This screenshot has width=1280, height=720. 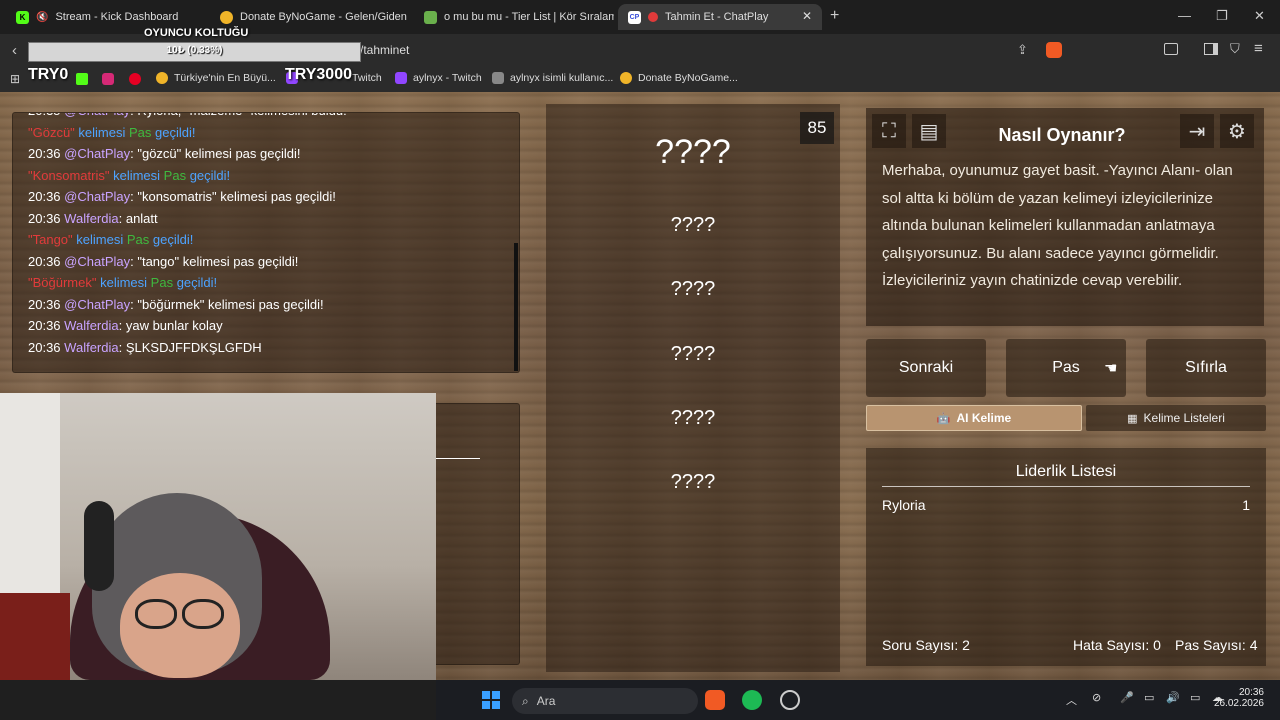 What do you see at coordinates (447, 78) in the screenshot?
I see `bookmark-label: aylnyx - Twitch` at bounding box center [447, 78].